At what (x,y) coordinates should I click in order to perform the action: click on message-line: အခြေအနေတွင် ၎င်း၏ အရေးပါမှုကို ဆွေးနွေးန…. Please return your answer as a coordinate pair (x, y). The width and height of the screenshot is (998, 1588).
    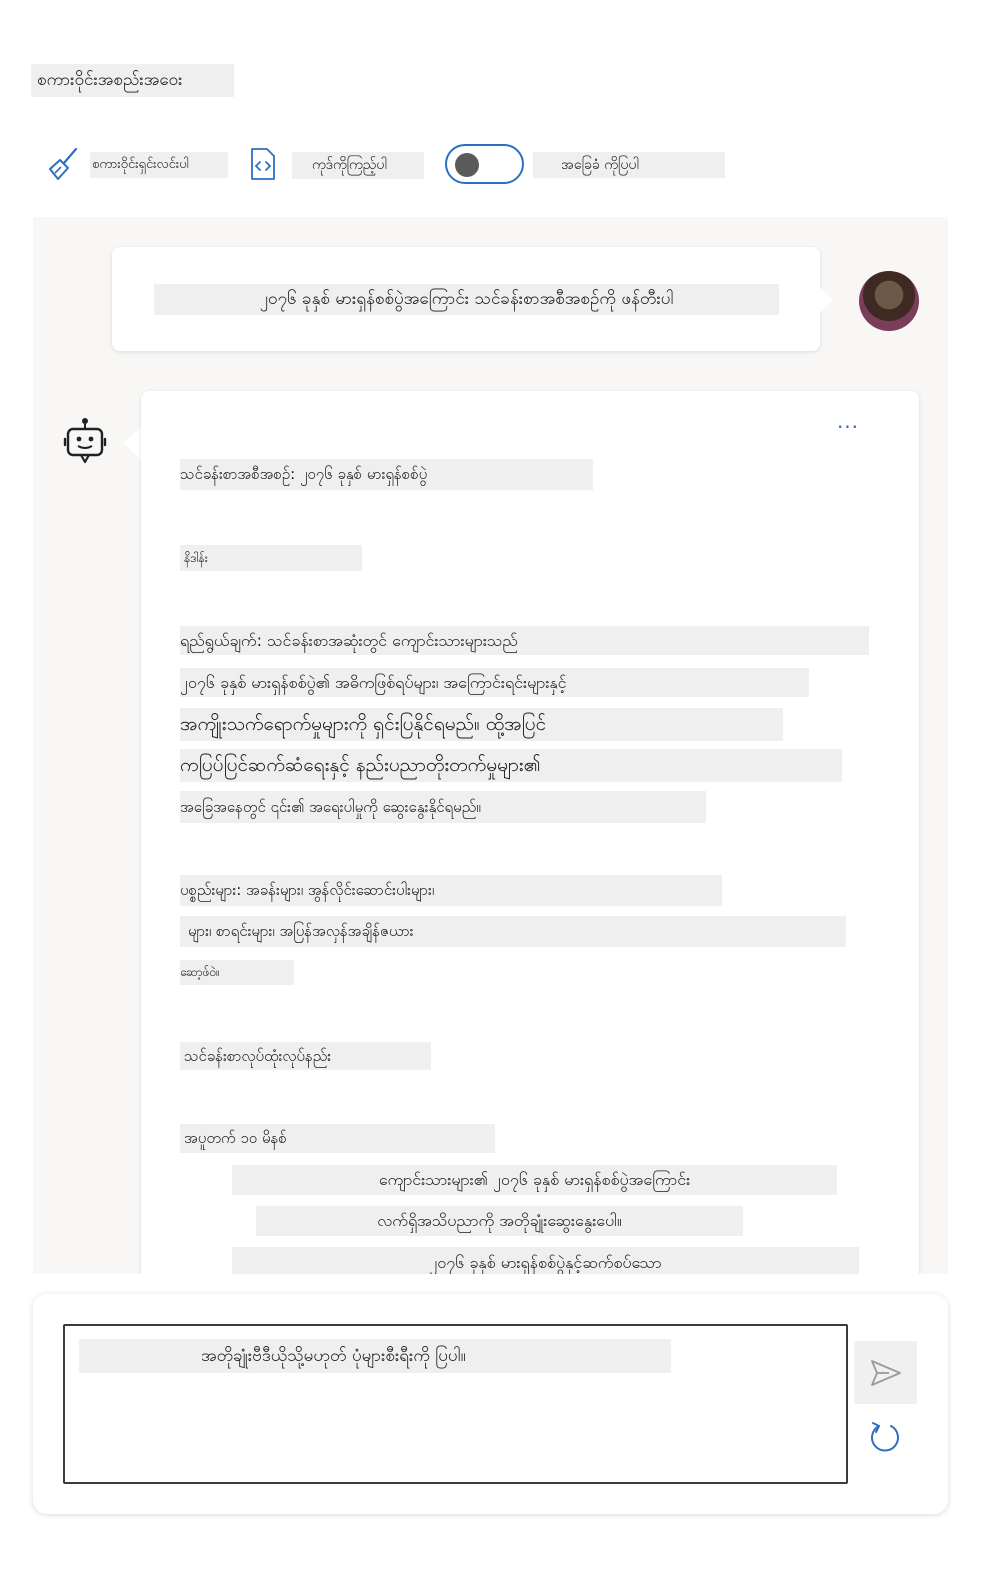
    Looking at the image, I should click on (443, 807).